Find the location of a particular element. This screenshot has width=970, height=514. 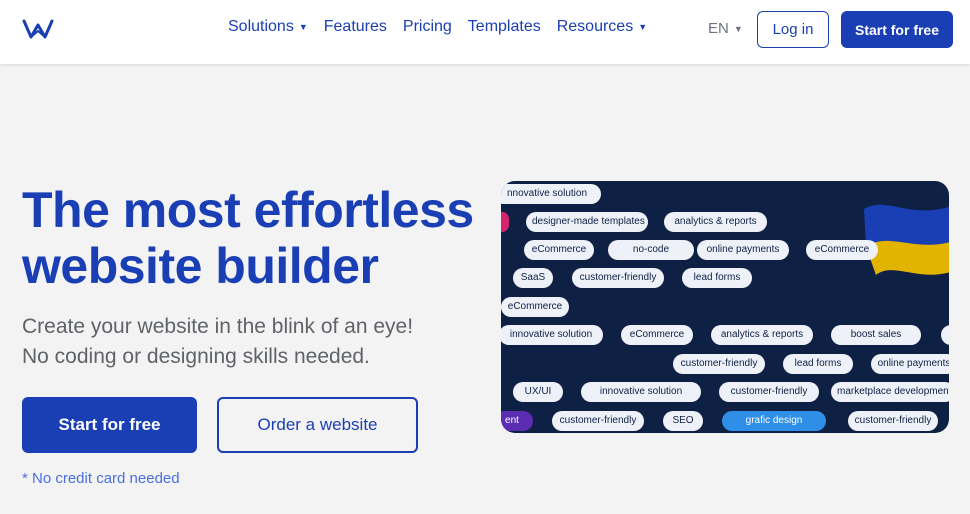

hero-title: The most effortless website builder is located at coordinates (257, 238).